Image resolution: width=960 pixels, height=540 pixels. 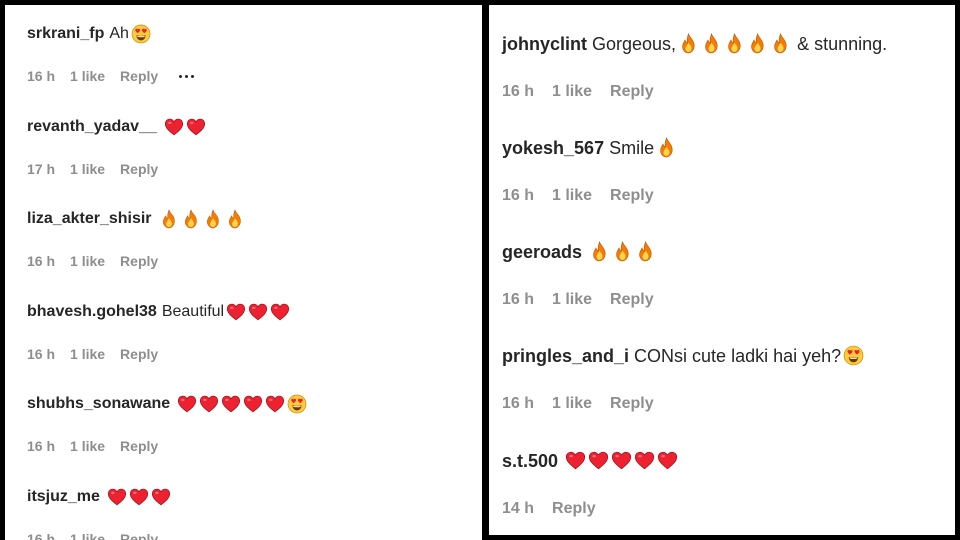 I want to click on comment-username: pringles_and_i, so click(x=565, y=356).